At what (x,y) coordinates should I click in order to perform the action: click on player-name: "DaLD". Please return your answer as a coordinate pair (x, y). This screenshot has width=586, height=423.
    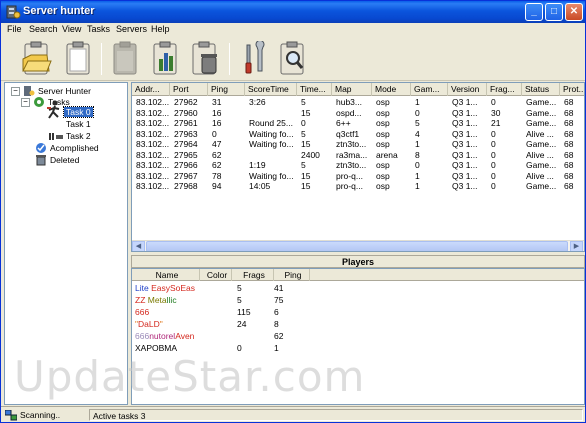
    Looking at the image, I should click on (149, 324).